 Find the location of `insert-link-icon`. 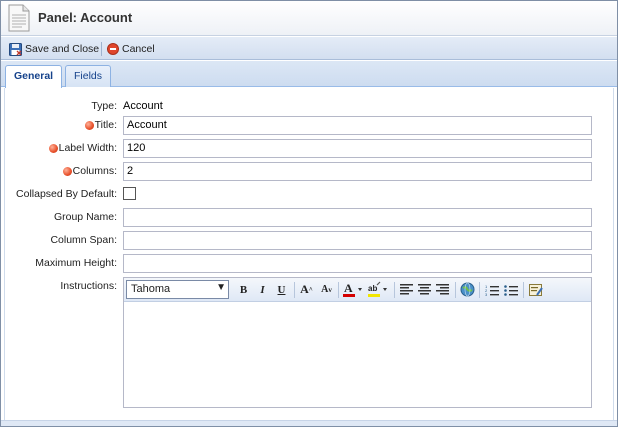

insert-link-icon is located at coordinates (467, 289).